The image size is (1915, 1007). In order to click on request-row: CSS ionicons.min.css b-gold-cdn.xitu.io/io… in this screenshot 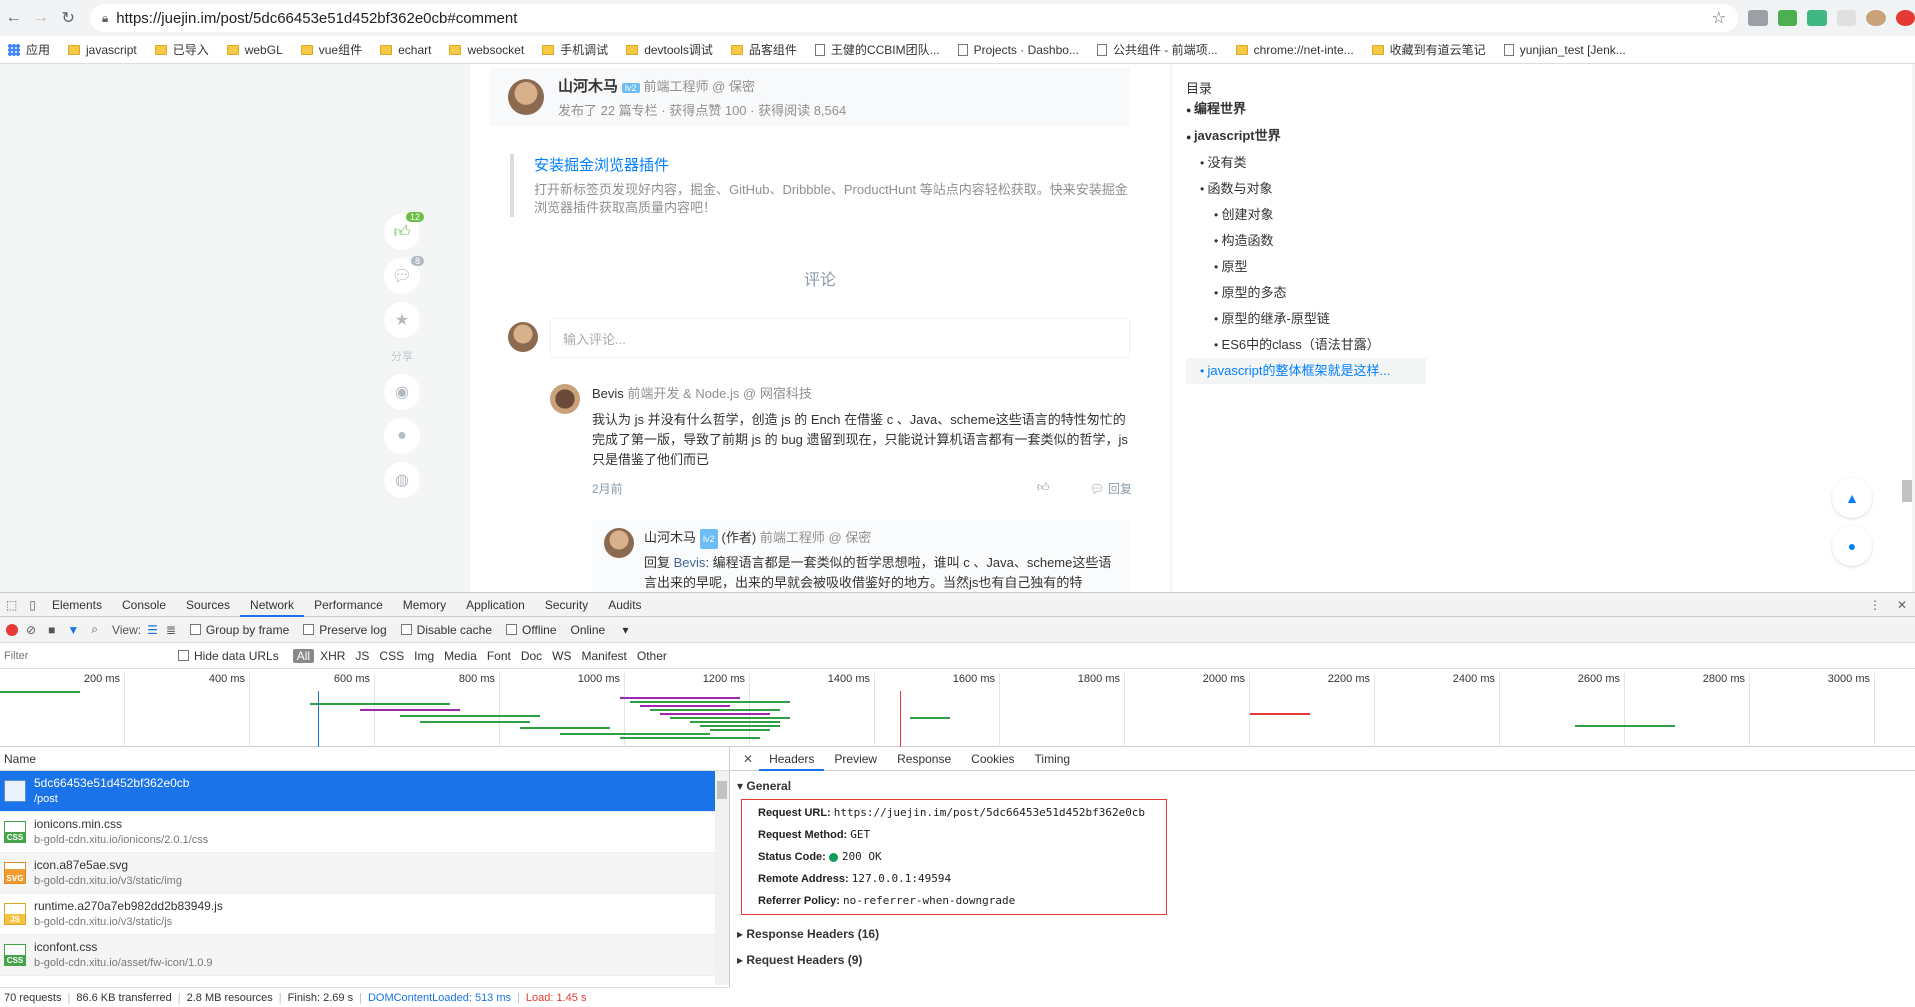, I will do `click(364, 832)`.